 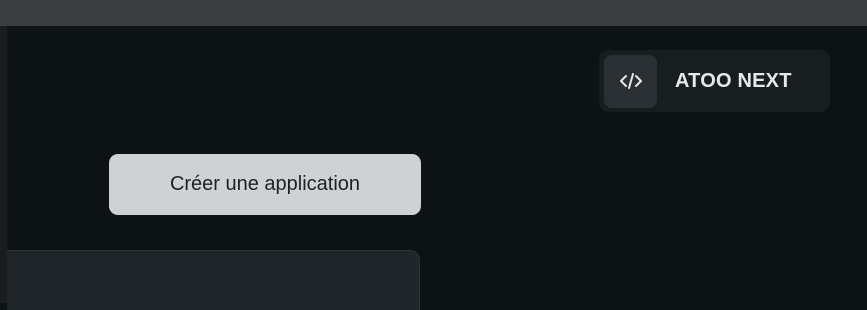 I want to click on left-sidebar-edge, so click(x=3, y=164).